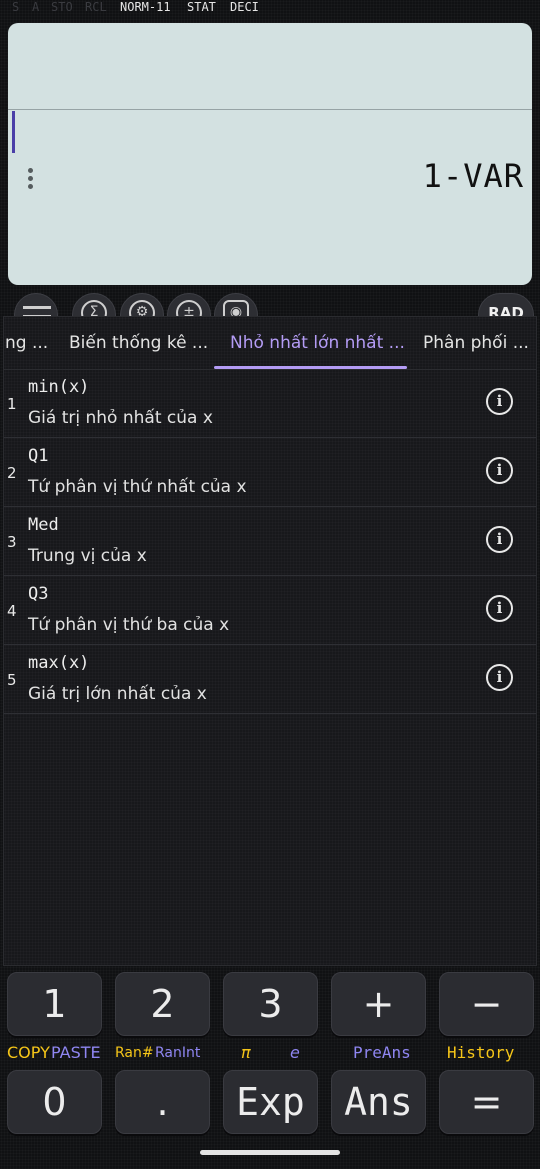 The width and height of the screenshot is (540, 1169). What do you see at coordinates (137, 487) in the screenshot?
I see `item-description: Tứ phân vị thứ nhất của x` at bounding box center [137, 487].